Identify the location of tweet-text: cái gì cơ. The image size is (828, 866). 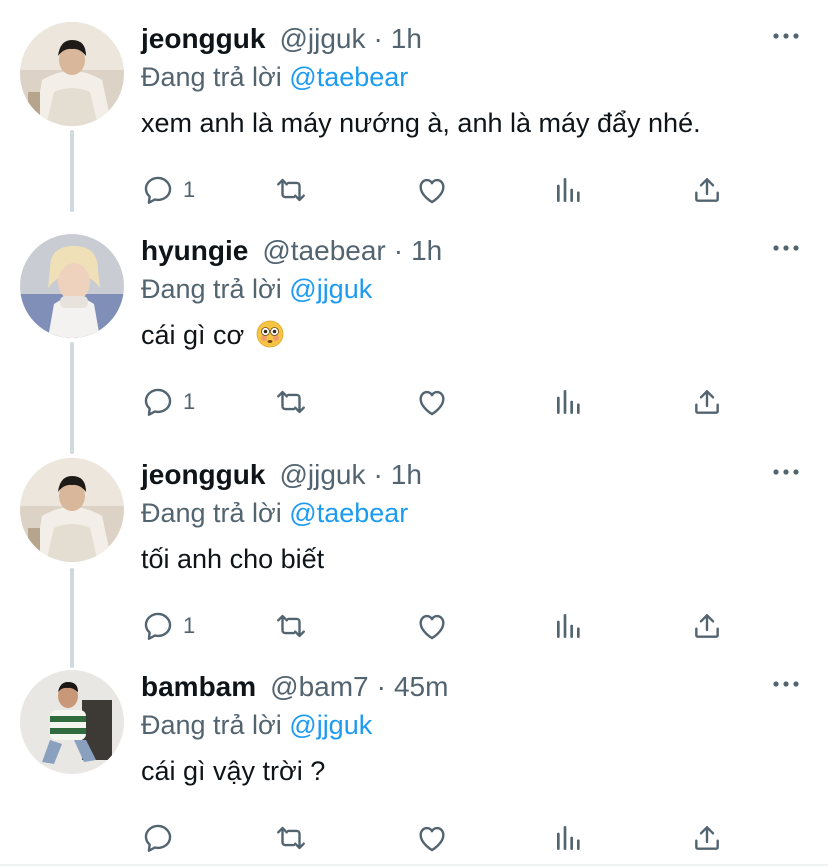
(193, 335).